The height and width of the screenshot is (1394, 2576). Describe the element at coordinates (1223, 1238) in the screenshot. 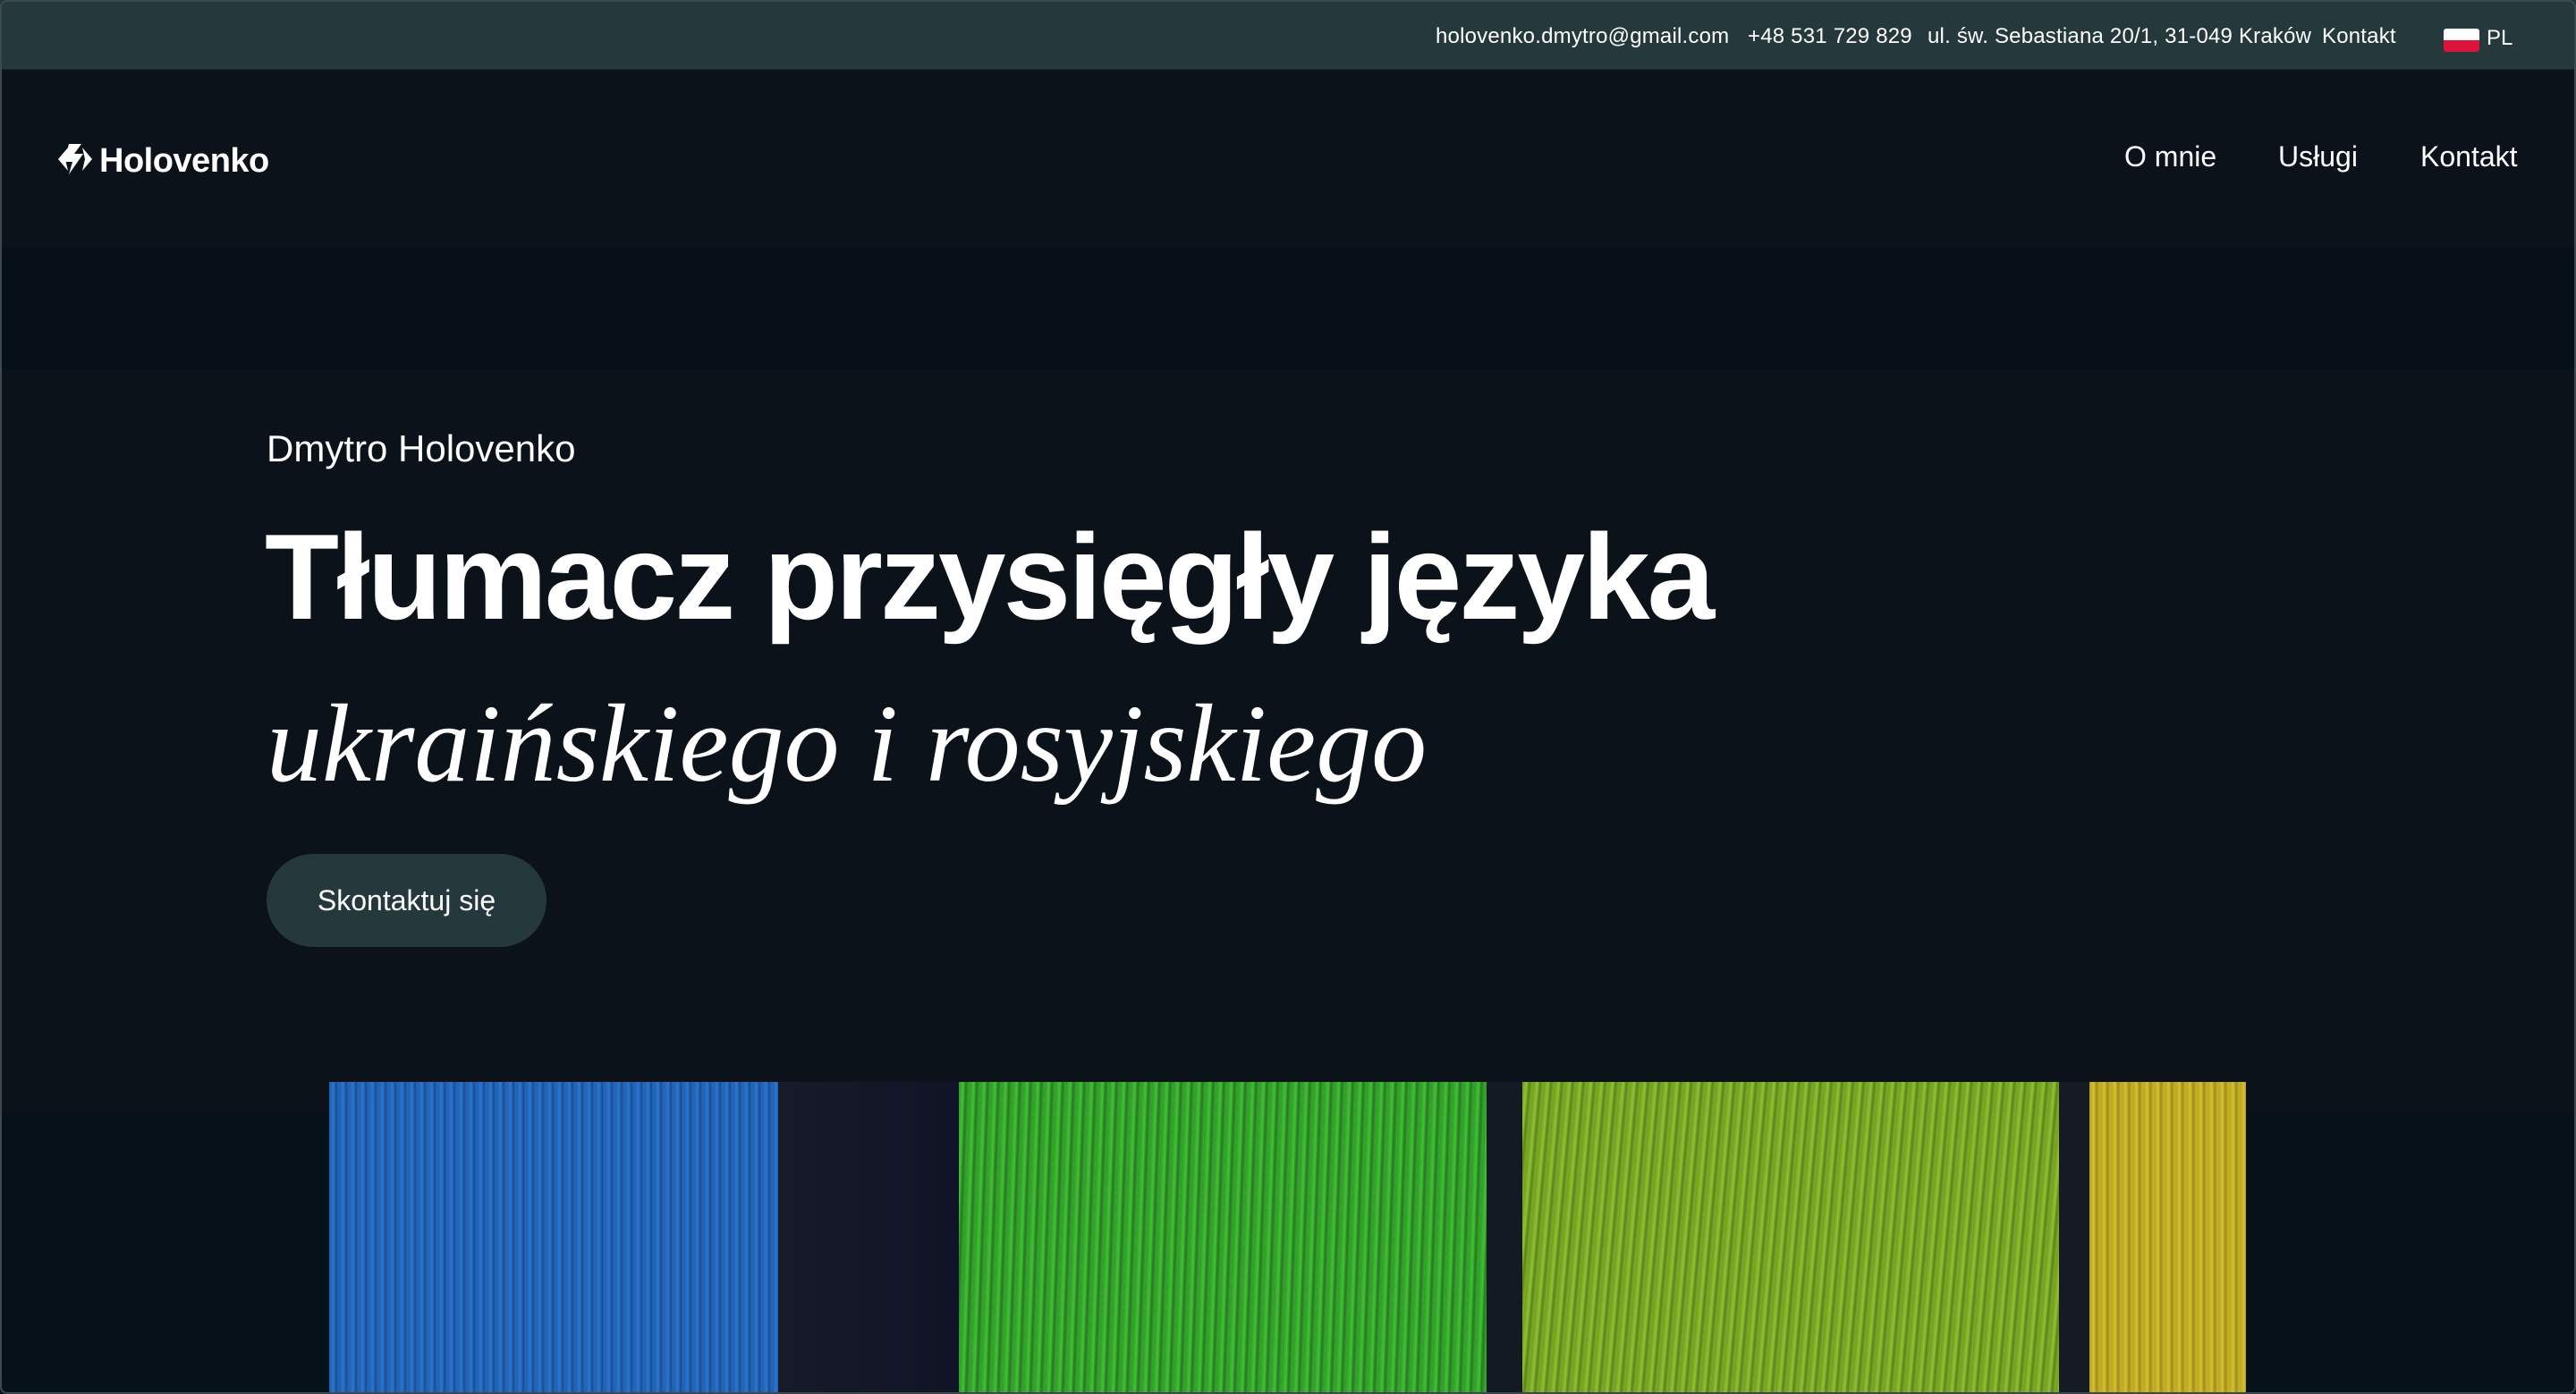

I see `green-pencils` at that location.